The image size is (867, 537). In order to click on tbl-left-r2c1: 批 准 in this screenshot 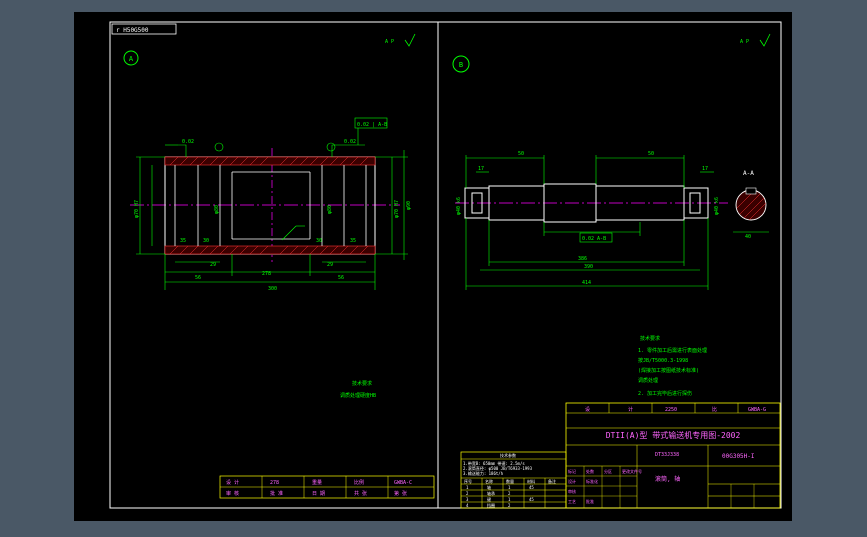, I will do `click(276, 493)`.